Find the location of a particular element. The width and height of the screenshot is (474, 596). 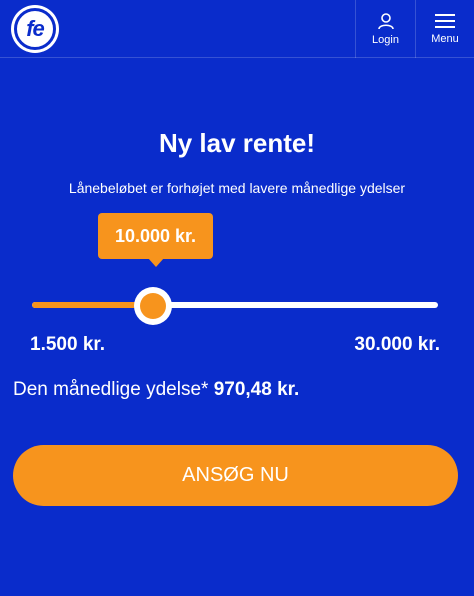

login-button: Login is located at coordinates (385, 29).